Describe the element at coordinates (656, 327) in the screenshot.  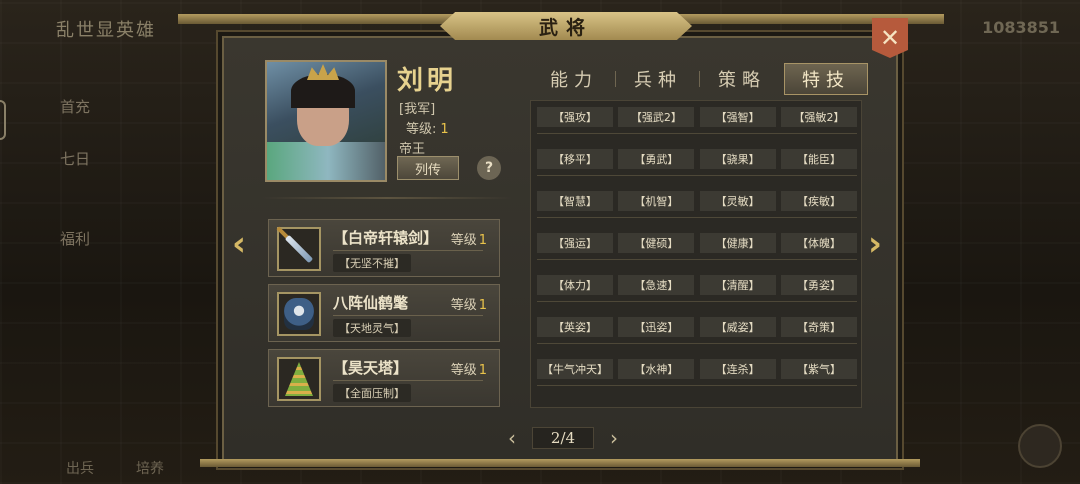
I see `trait-item: 【迅姿】` at that location.